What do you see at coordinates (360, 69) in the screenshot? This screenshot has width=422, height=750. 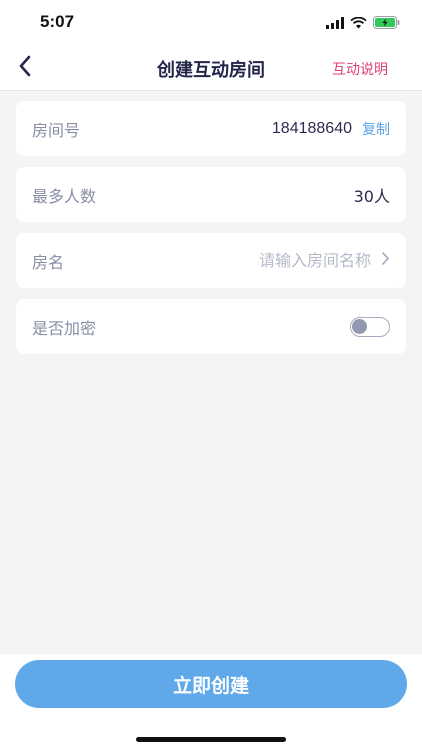 I see `help-link: 互动说明` at bounding box center [360, 69].